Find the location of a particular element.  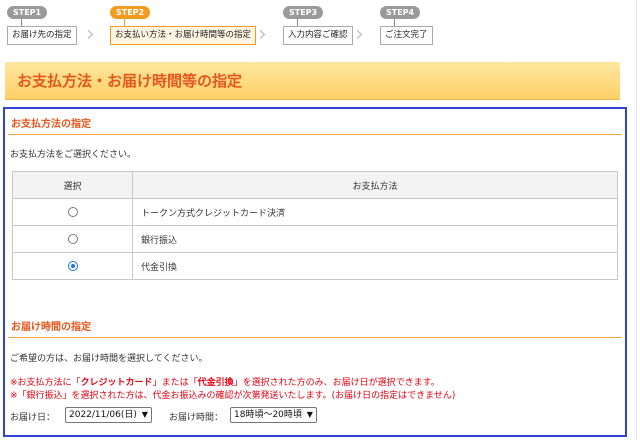

step-2-label: お支払い方法・お届け時間等の指定 is located at coordinates (183, 35).